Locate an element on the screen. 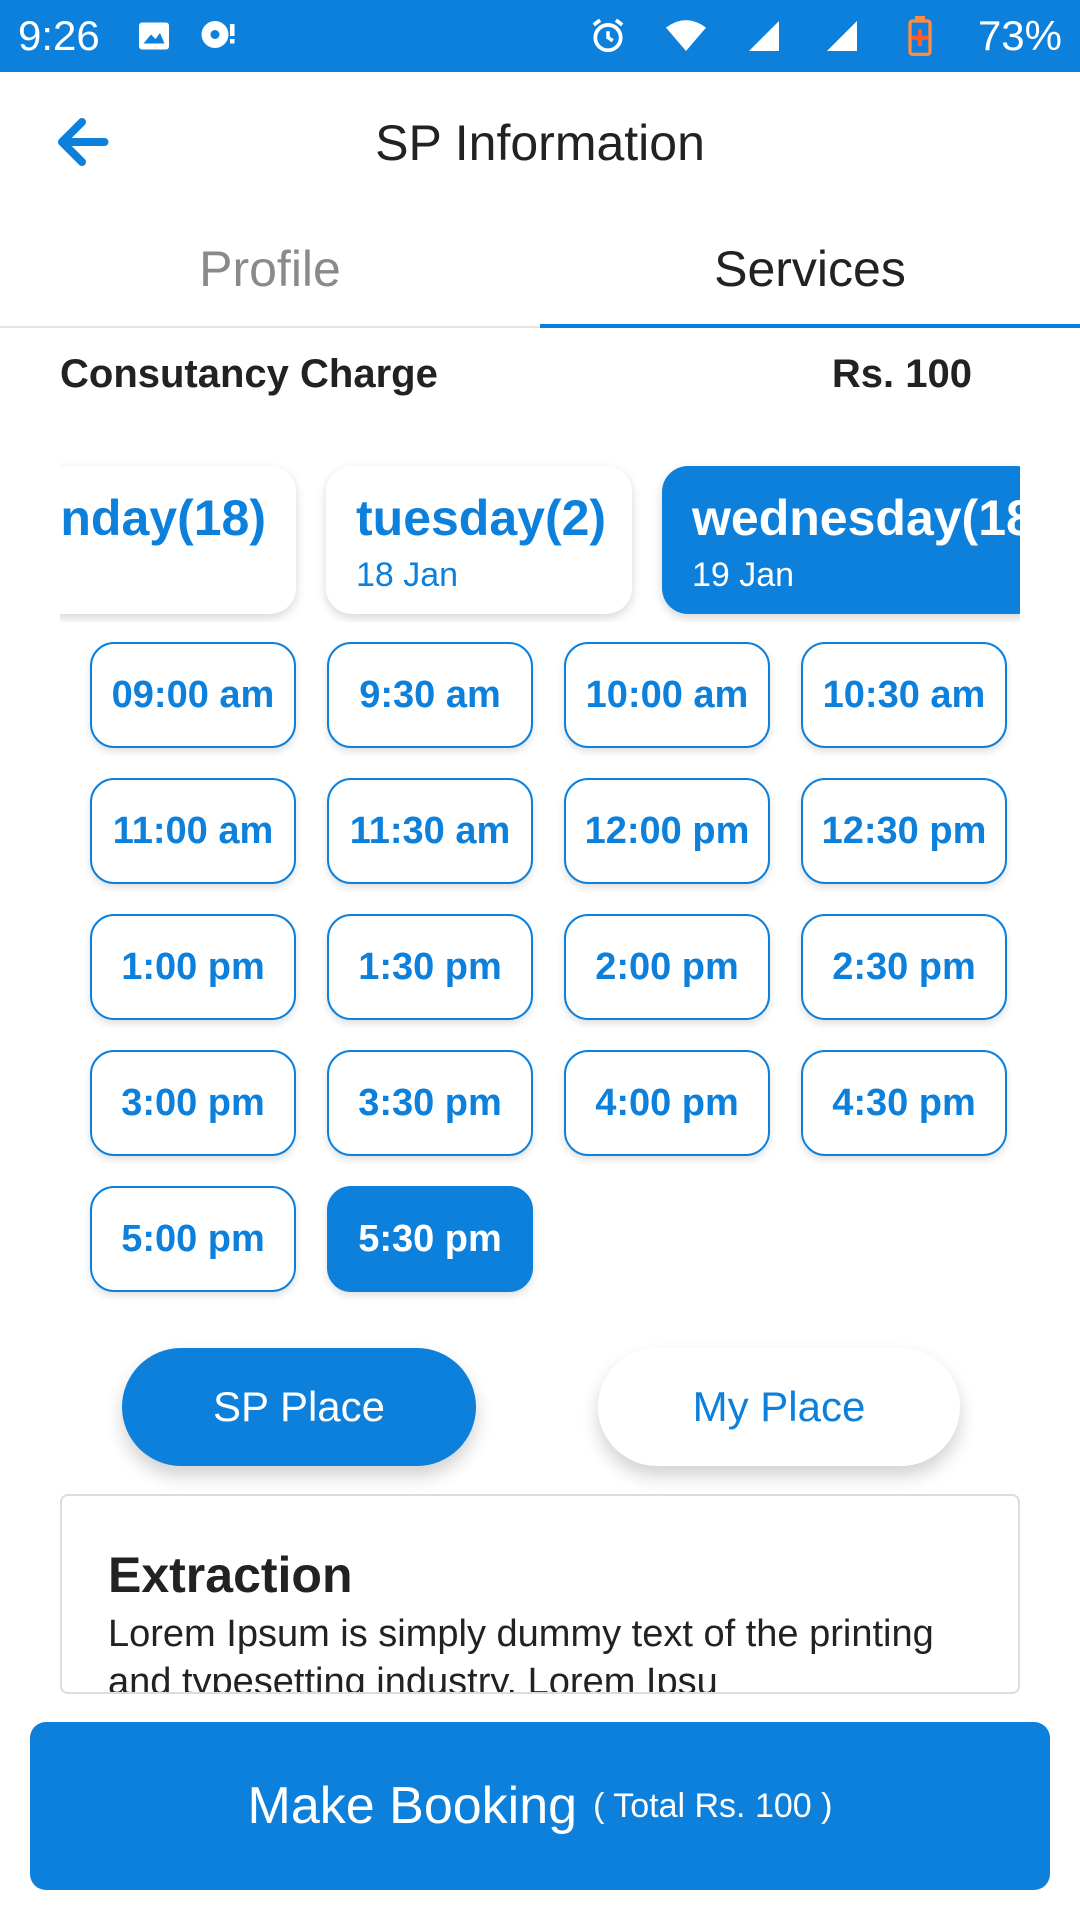  tab-profile: Profile is located at coordinates (270, 269).